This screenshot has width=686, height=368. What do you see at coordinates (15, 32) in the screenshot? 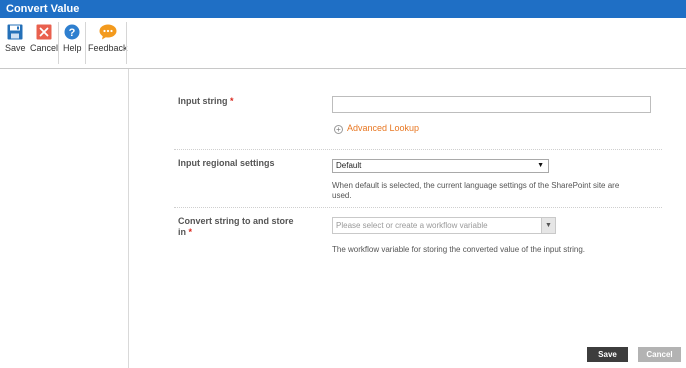
I see `floppy-disk-icon` at bounding box center [15, 32].